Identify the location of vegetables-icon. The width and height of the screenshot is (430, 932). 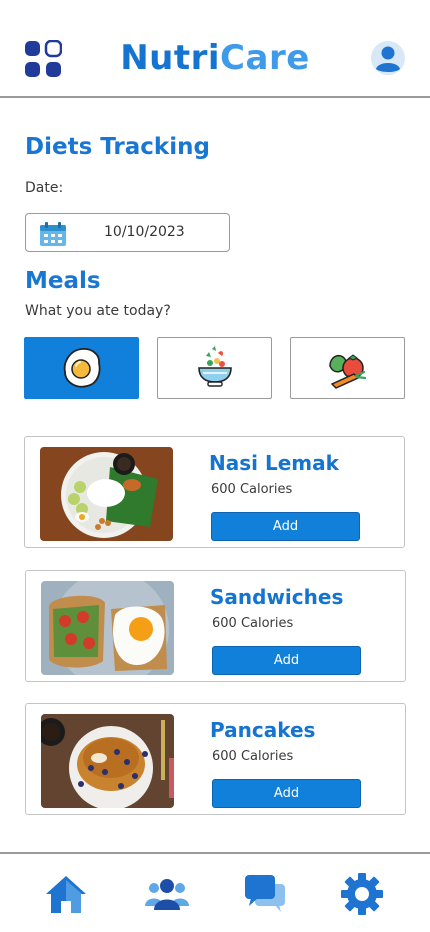
(347, 371).